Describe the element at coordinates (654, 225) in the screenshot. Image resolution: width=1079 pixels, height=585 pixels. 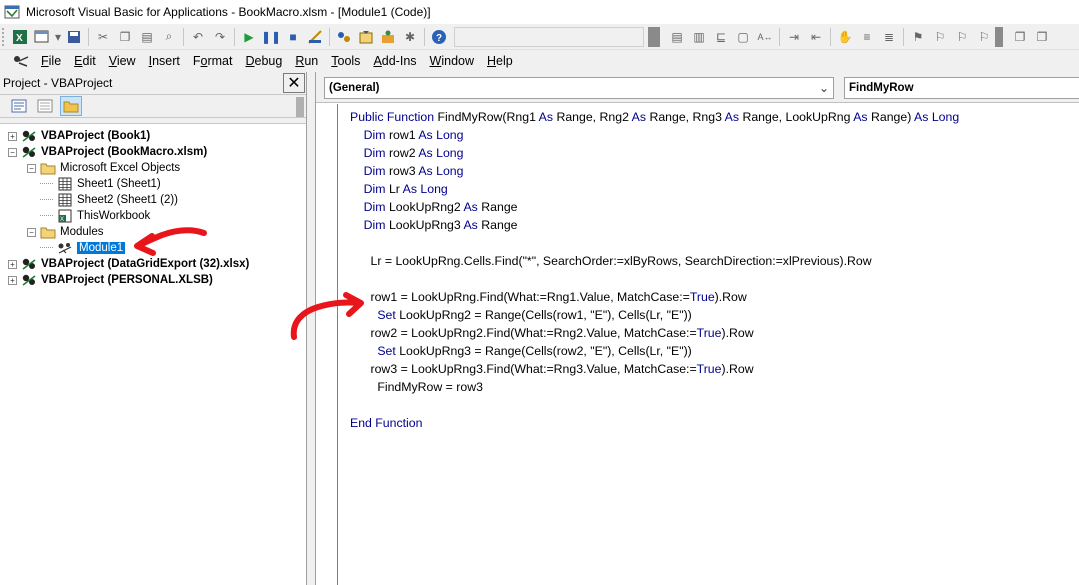
I see `code-line: Dim LookUpRng3 As Range` at that location.